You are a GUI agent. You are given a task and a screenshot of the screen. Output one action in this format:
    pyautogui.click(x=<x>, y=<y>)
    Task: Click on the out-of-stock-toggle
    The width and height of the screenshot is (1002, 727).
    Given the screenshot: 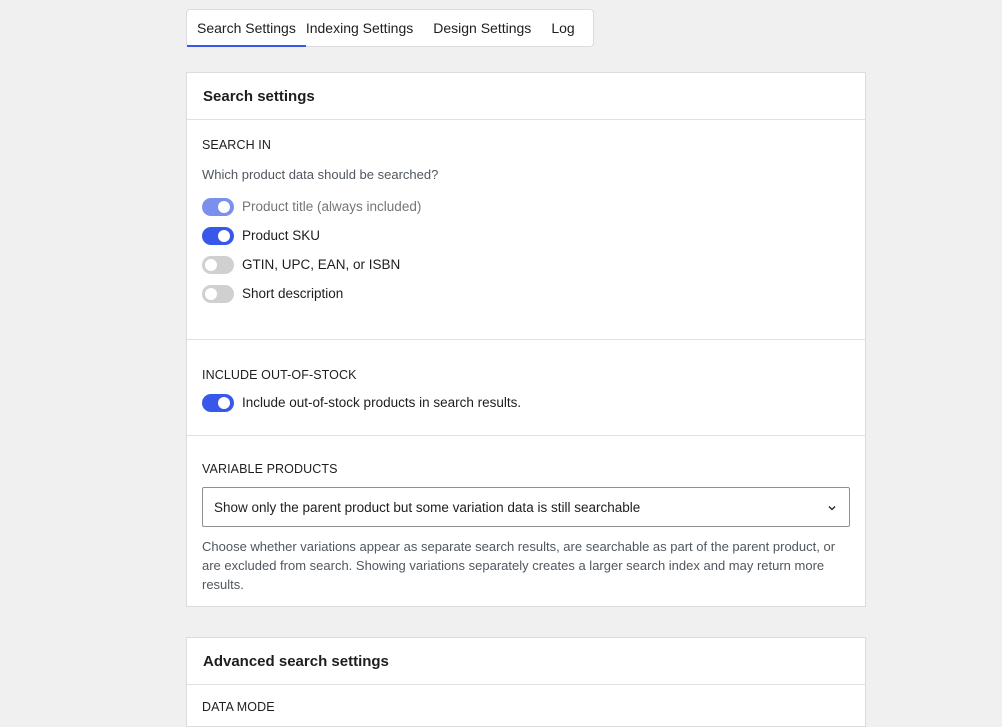 What is the action you would take?
    pyautogui.click(x=218, y=402)
    